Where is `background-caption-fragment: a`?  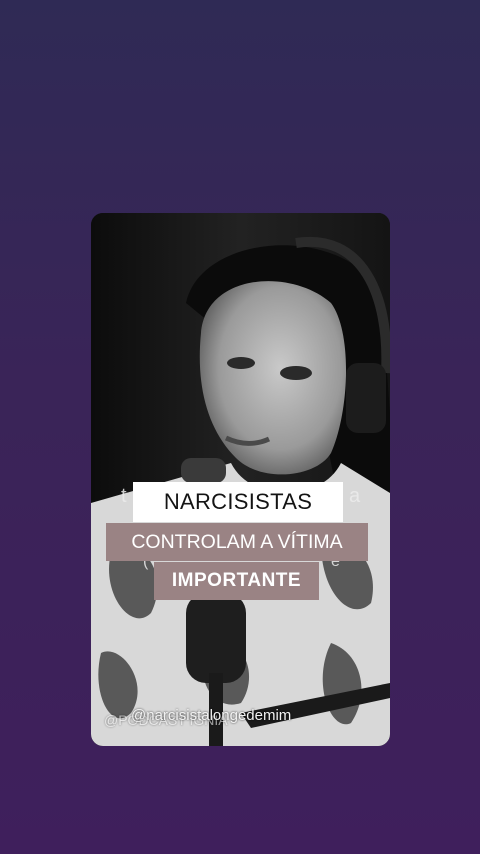 background-caption-fragment: a is located at coordinates (355, 496).